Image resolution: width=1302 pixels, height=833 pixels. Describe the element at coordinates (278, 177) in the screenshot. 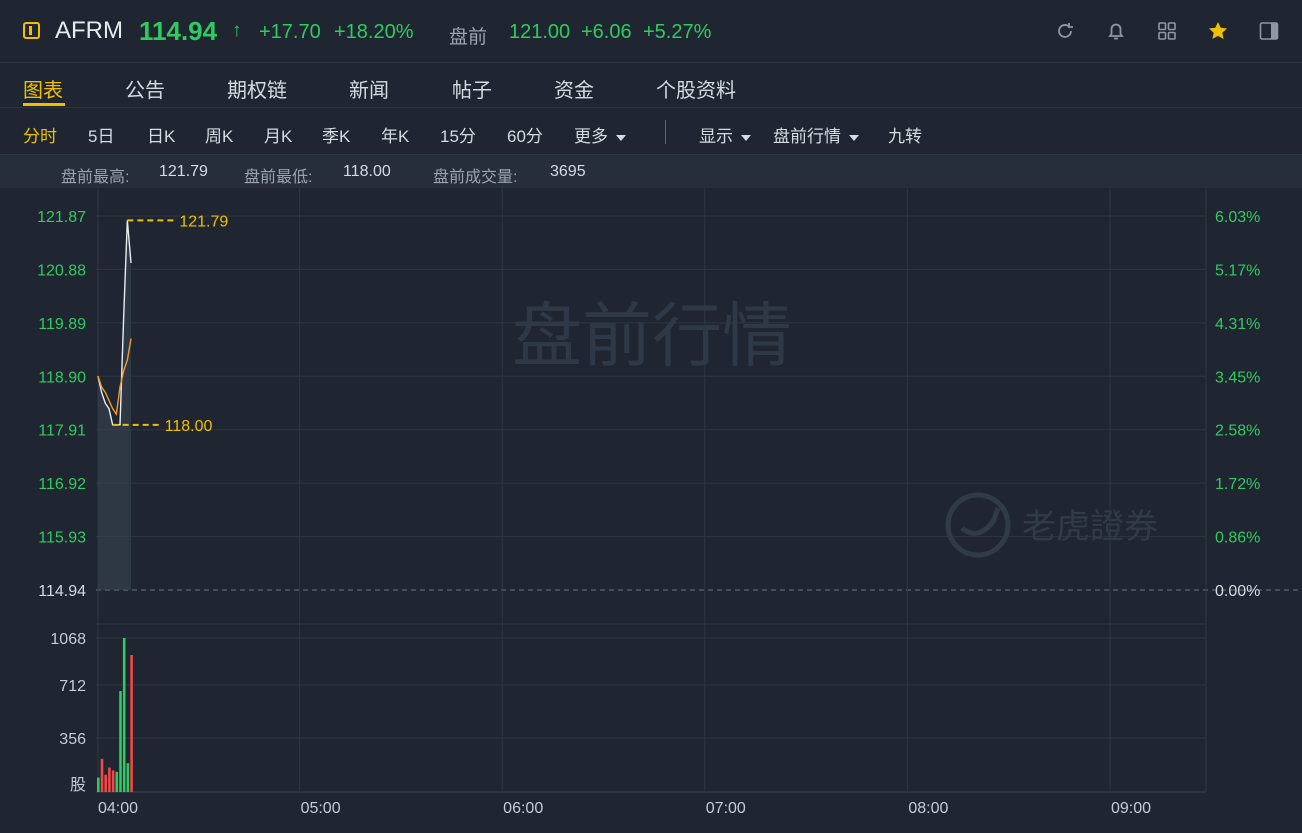

I see `low-label: 盘前最低:` at that location.